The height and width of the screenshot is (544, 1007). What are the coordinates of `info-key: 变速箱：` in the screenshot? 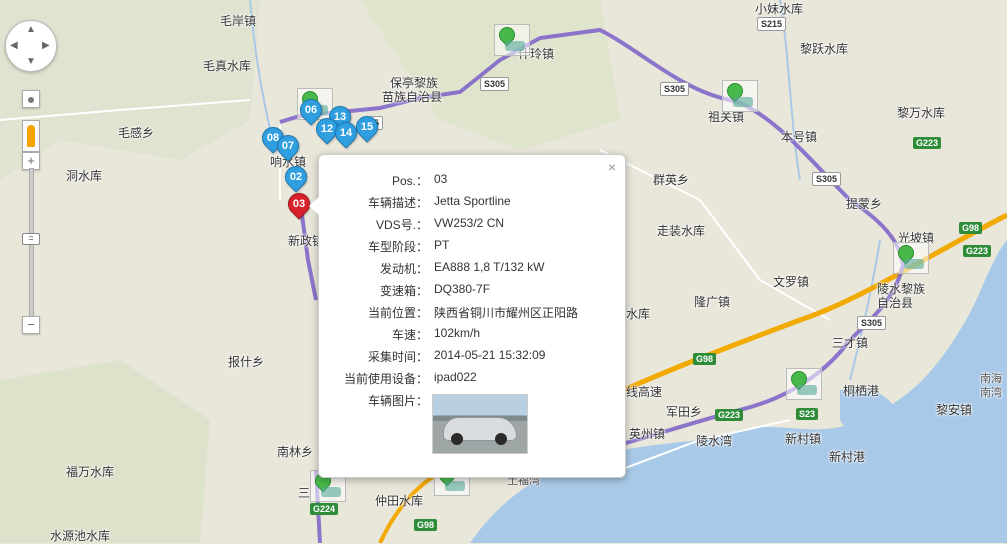 It's located at (403, 291).